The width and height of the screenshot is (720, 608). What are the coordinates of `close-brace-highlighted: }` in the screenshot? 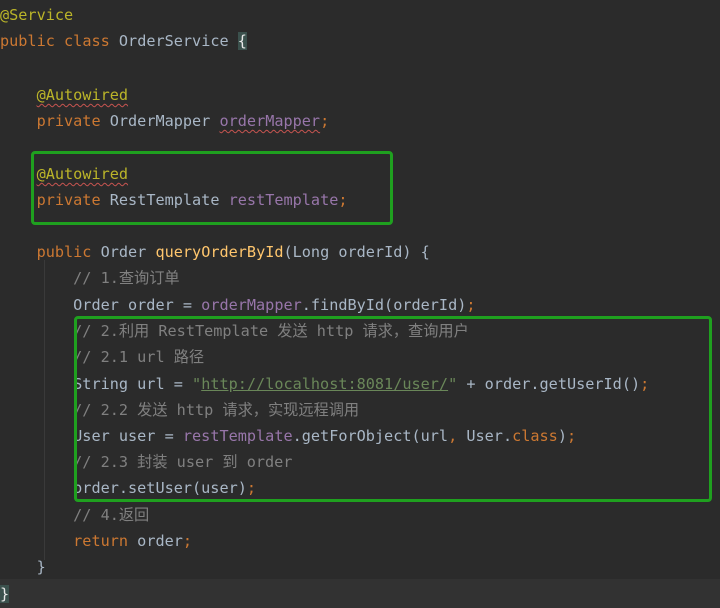 It's located at (5, 594).